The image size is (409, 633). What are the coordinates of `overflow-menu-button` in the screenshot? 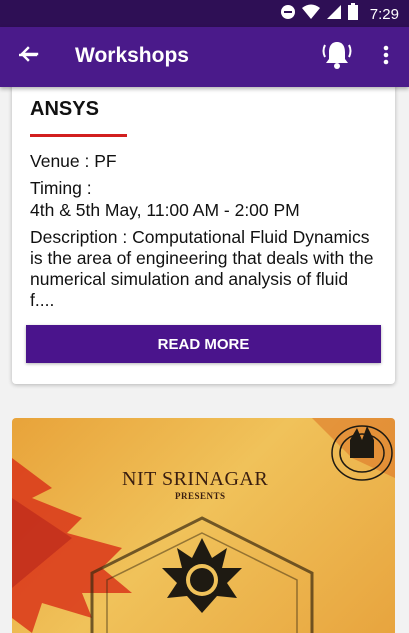 It's located at (386, 57).